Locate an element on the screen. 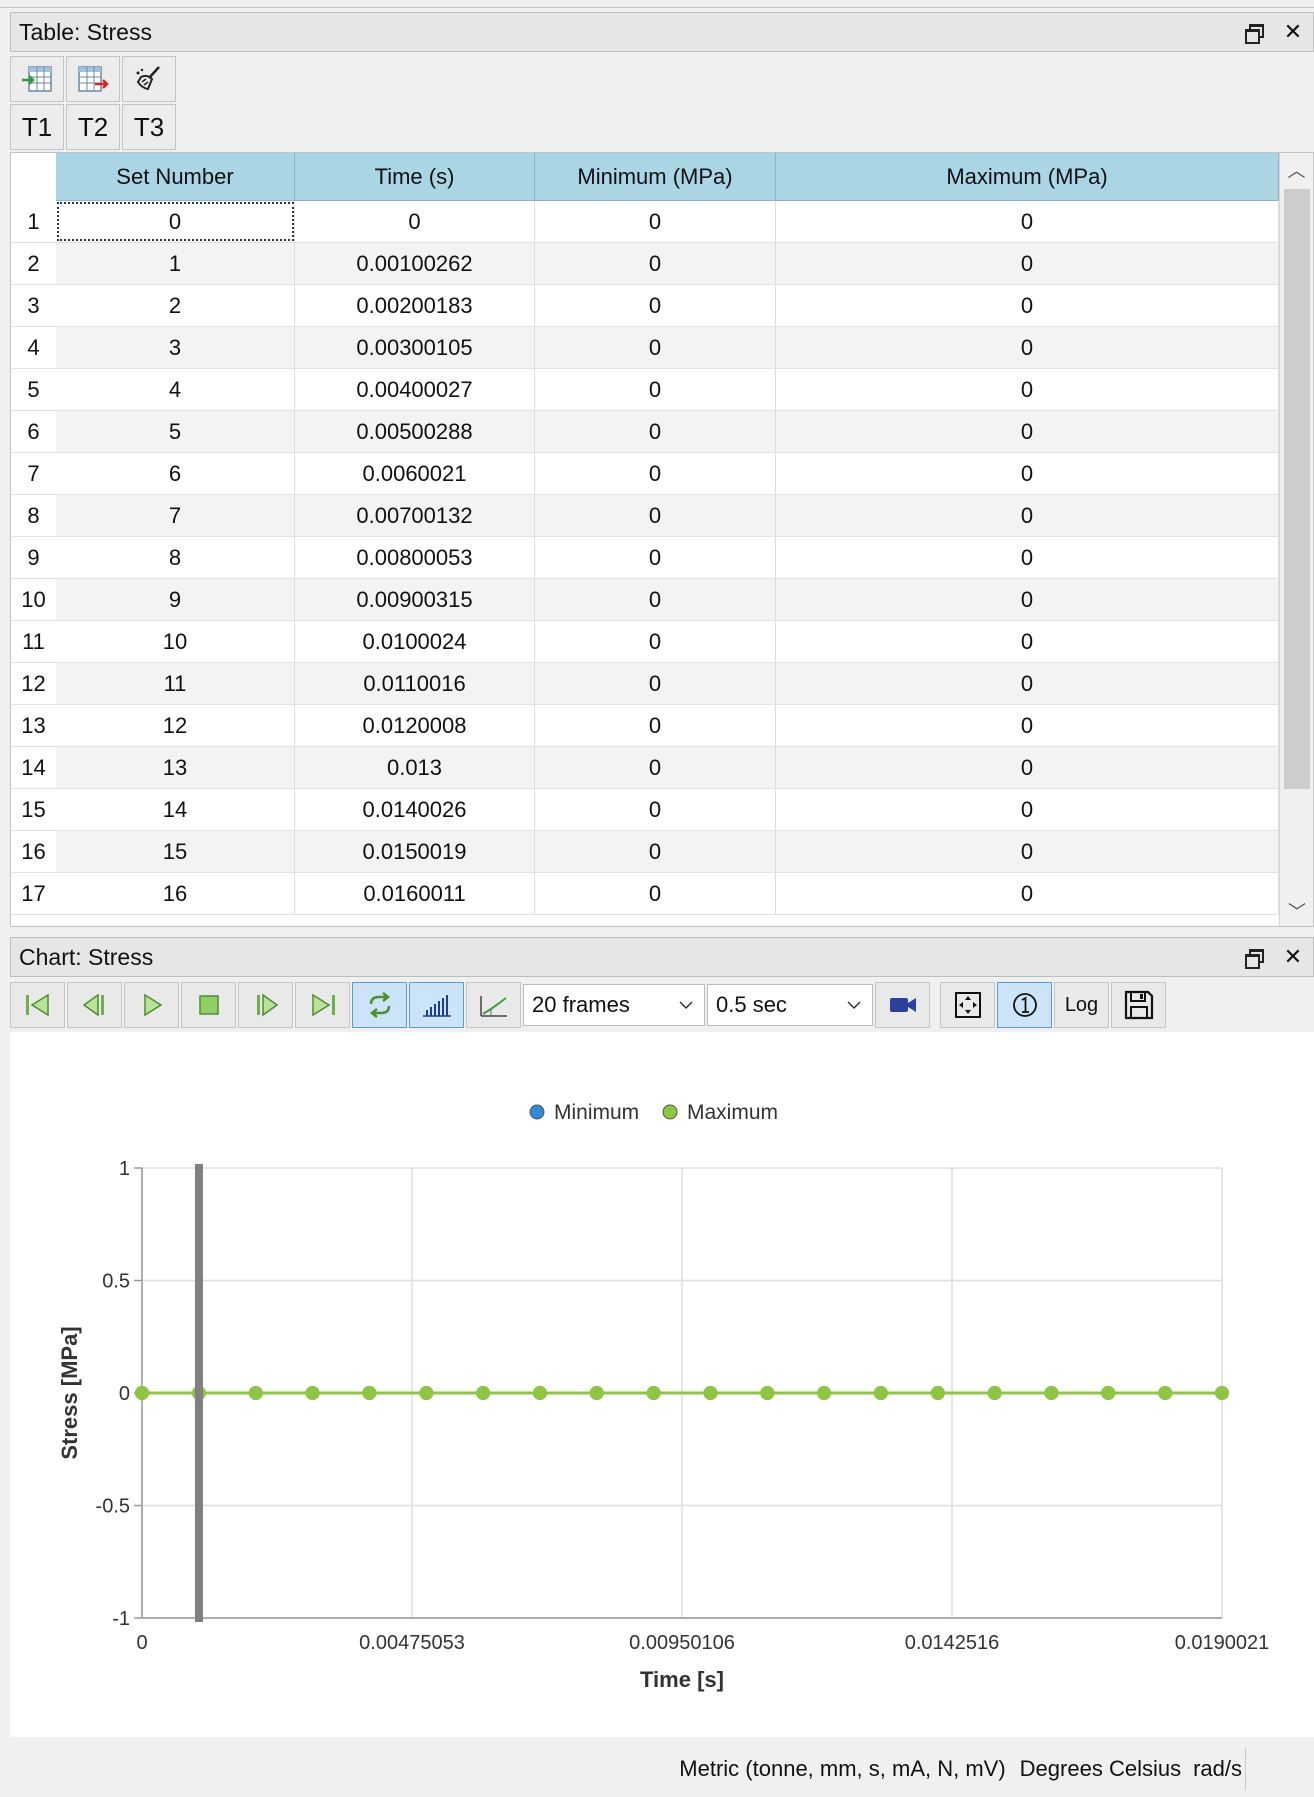  scroll-up-icon: ︿ is located at coordinates (1296, 170).